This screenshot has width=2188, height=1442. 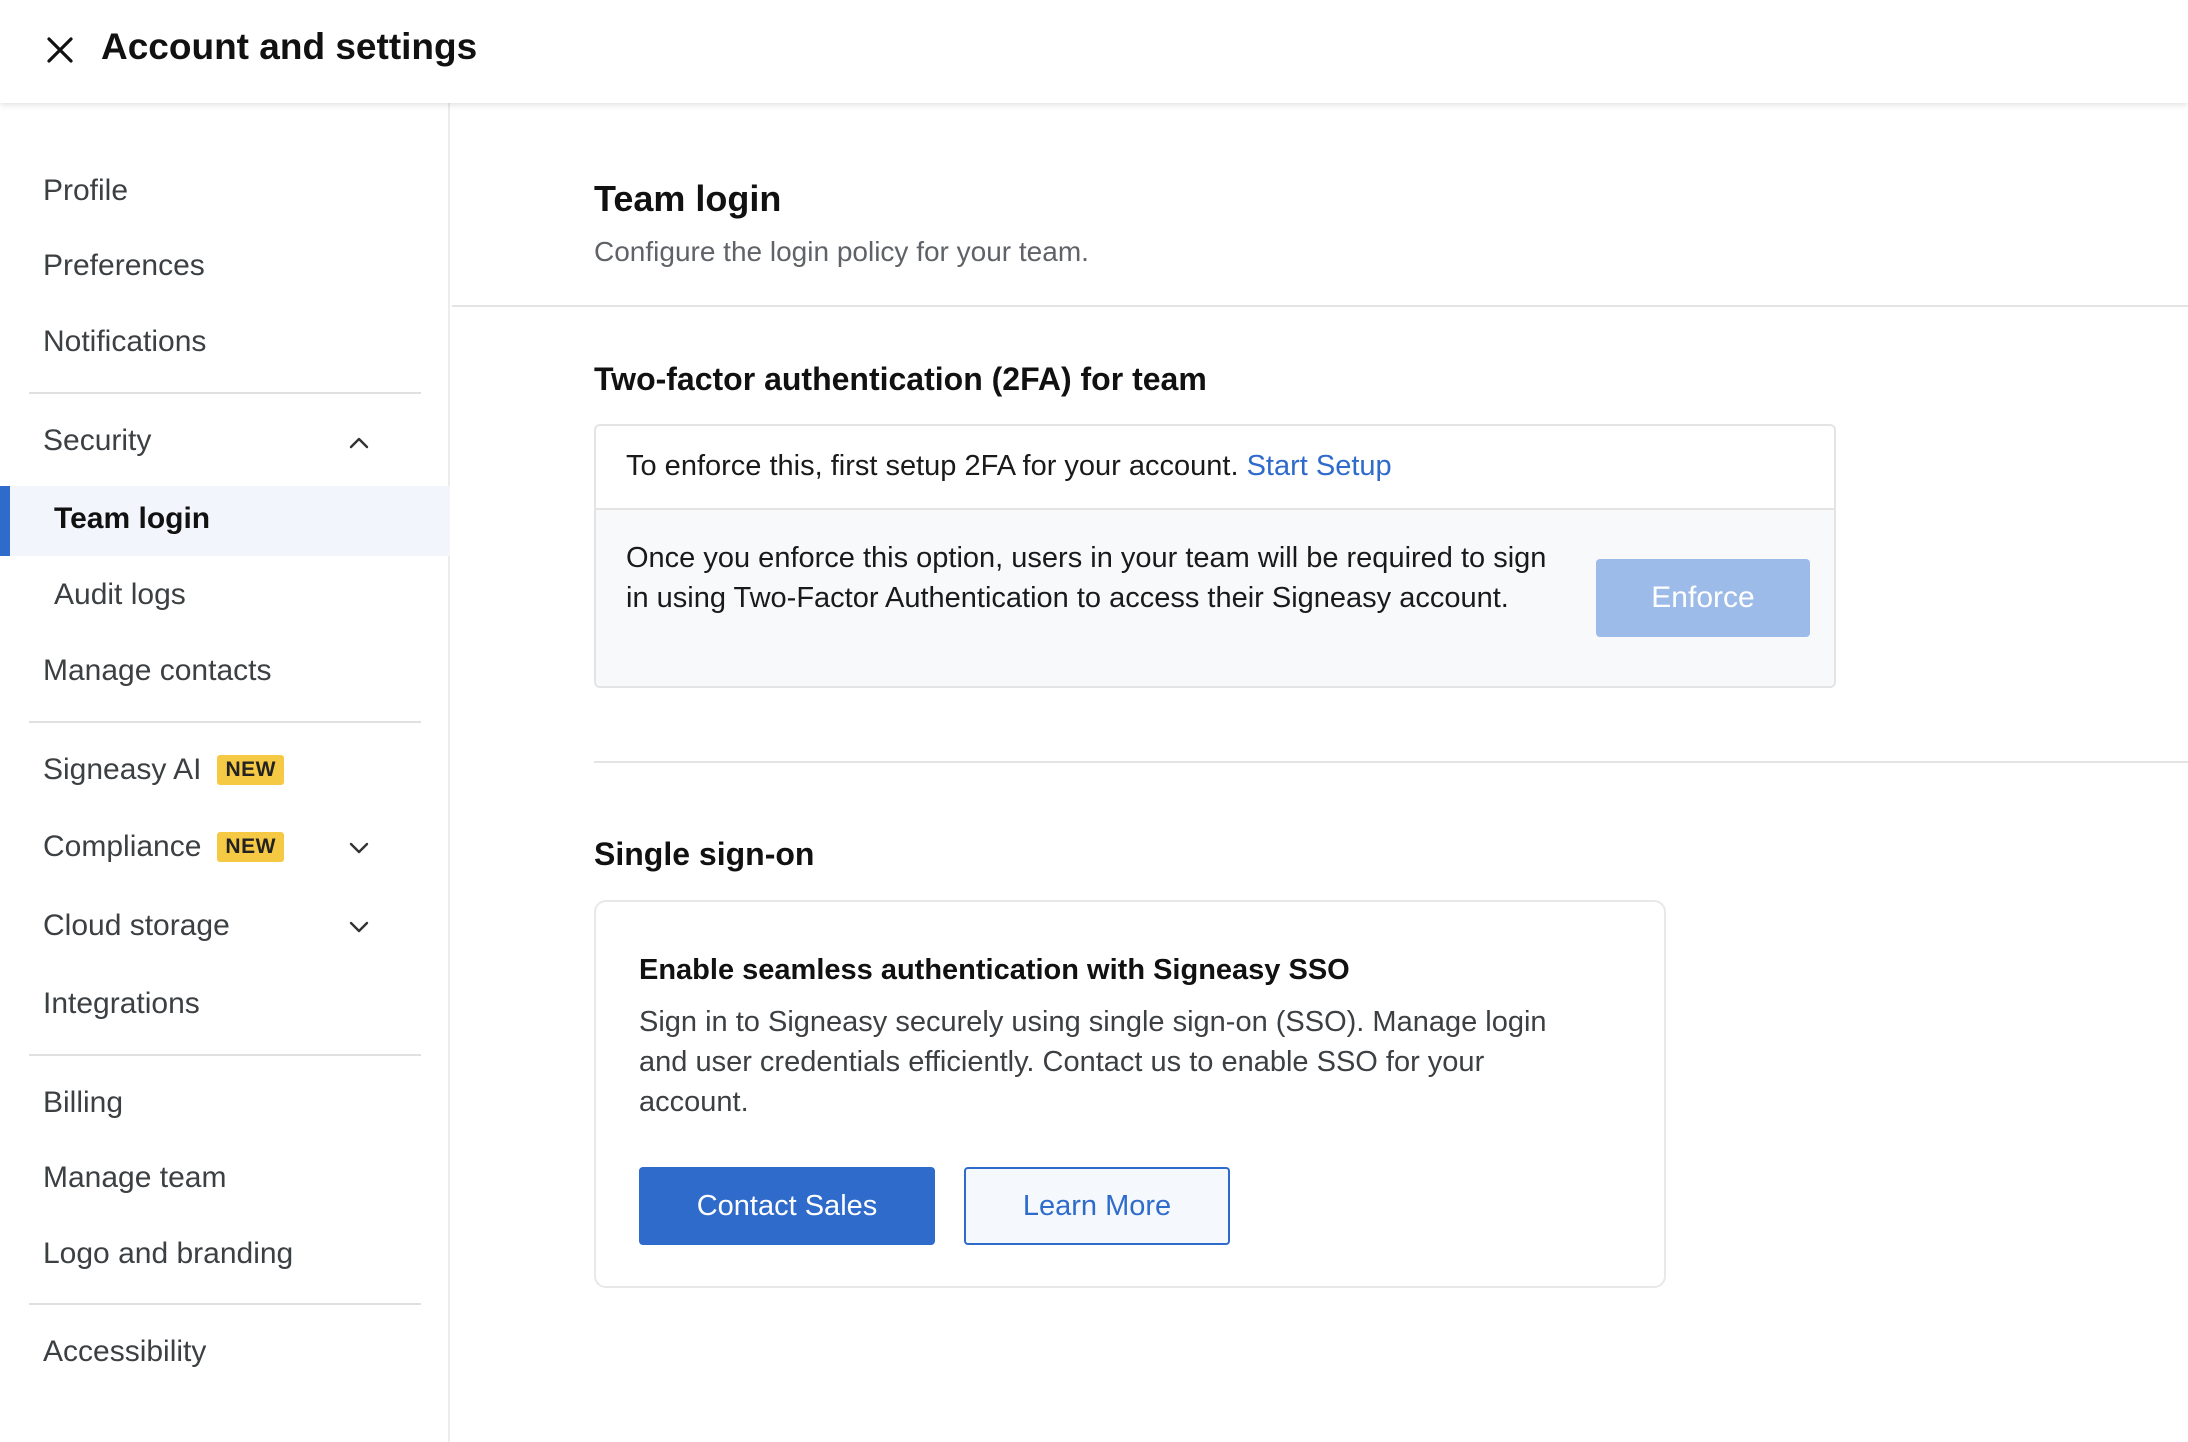 I want to click on sidebar-item-signeasy-ai: Signeasy AI NEW, so click(x=163, y=770).